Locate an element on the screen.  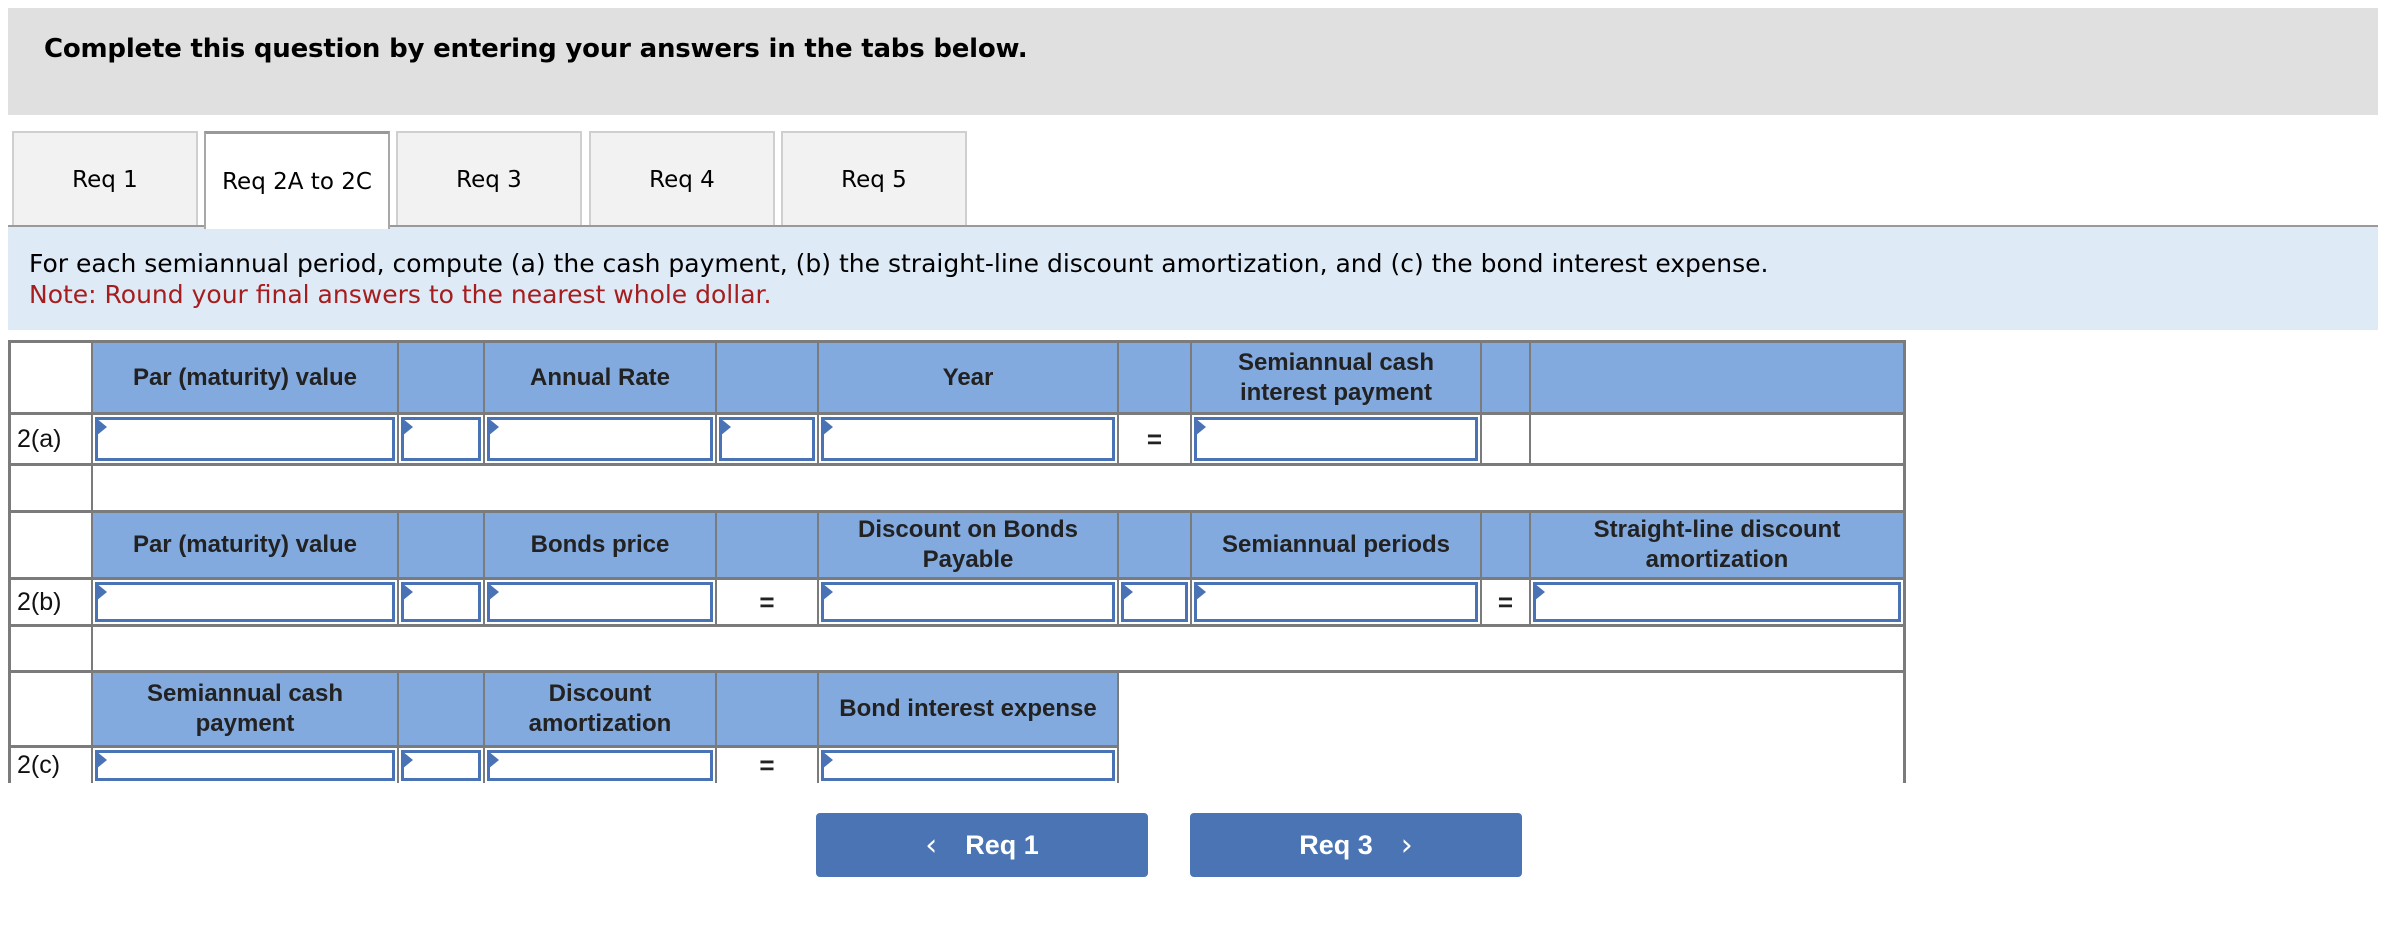
next-button-label: Req 3 is located at coordinates (1336, 844).